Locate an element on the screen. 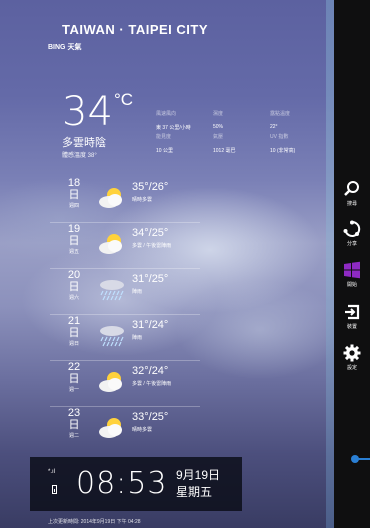 Image resolution: width=370 pixels, height=528 pixels. charm-label: 開始 is located at coordinates (351, 285).